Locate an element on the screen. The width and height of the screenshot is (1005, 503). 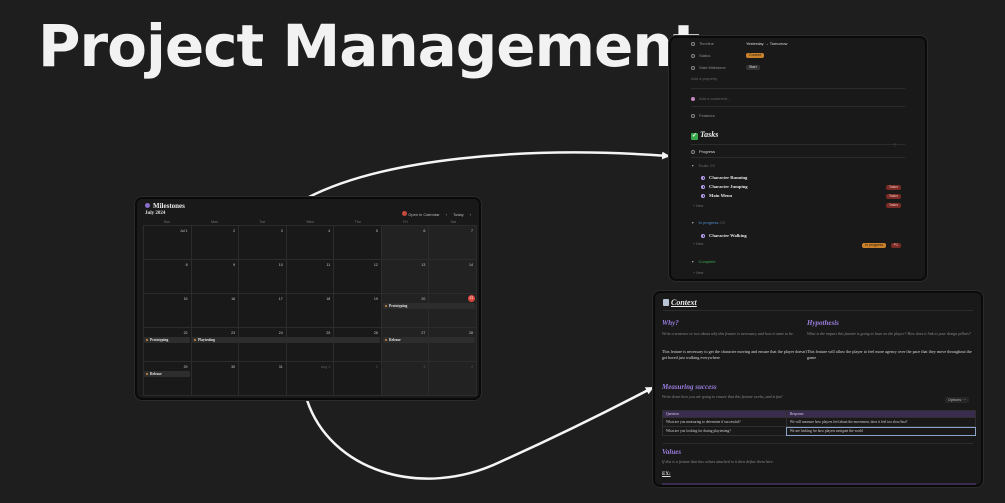
day-number: 15 is located at coordinates (185, 299).